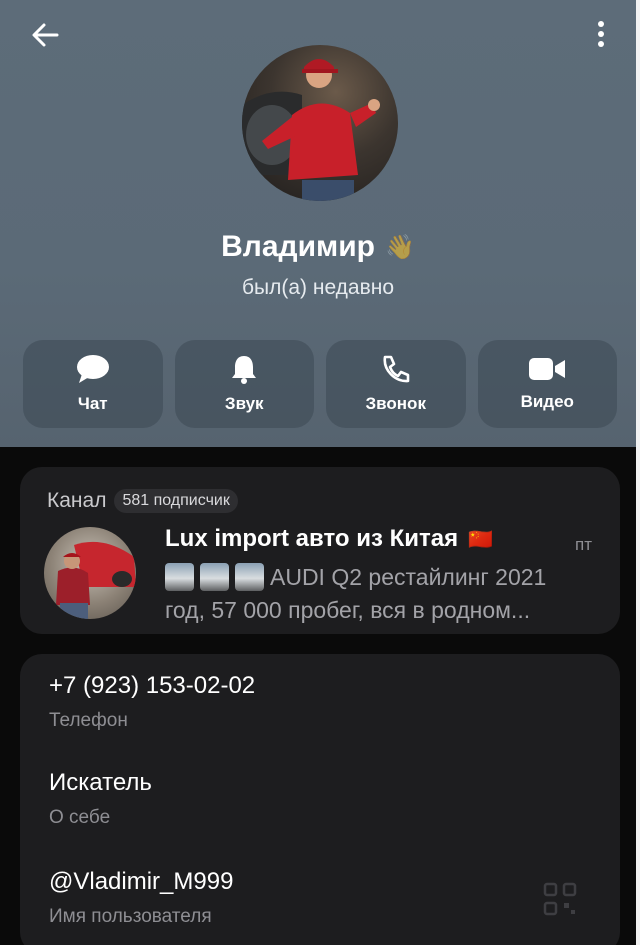  I want to click on chat-button-label: Чат, so click(92, 403).